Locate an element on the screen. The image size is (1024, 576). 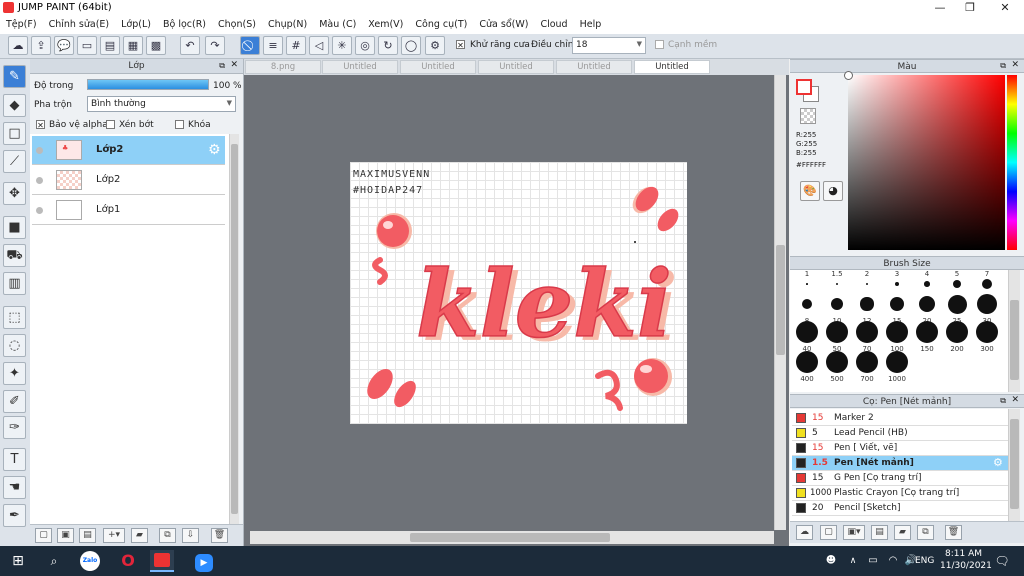
fill-rect-tool-icon: ■ is located at coordinates (14, 227).